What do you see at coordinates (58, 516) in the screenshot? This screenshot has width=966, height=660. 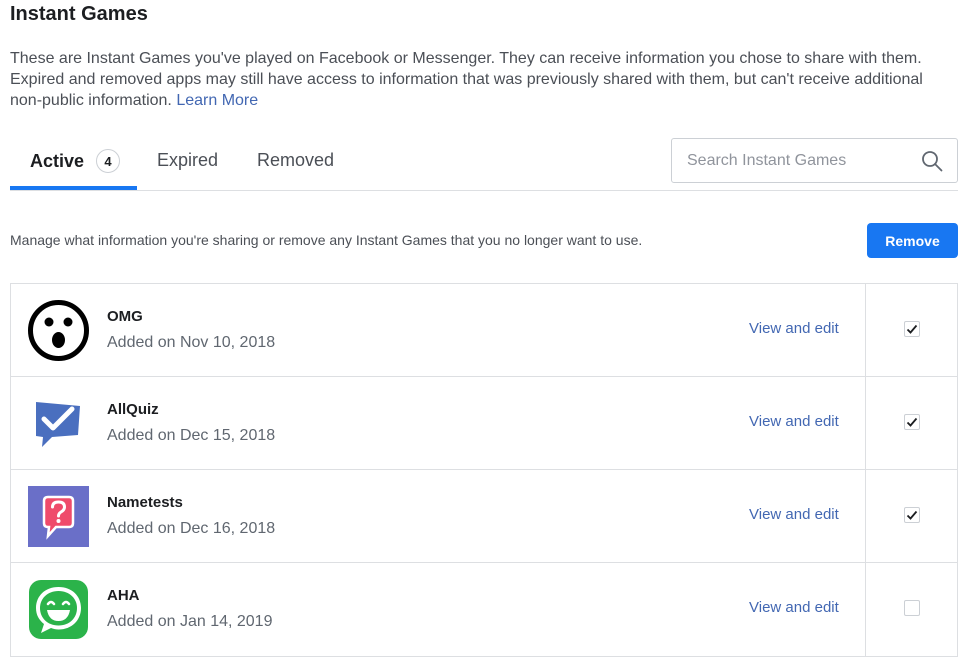 I see `nametests-question-icon` at bounding box center [58, 516].